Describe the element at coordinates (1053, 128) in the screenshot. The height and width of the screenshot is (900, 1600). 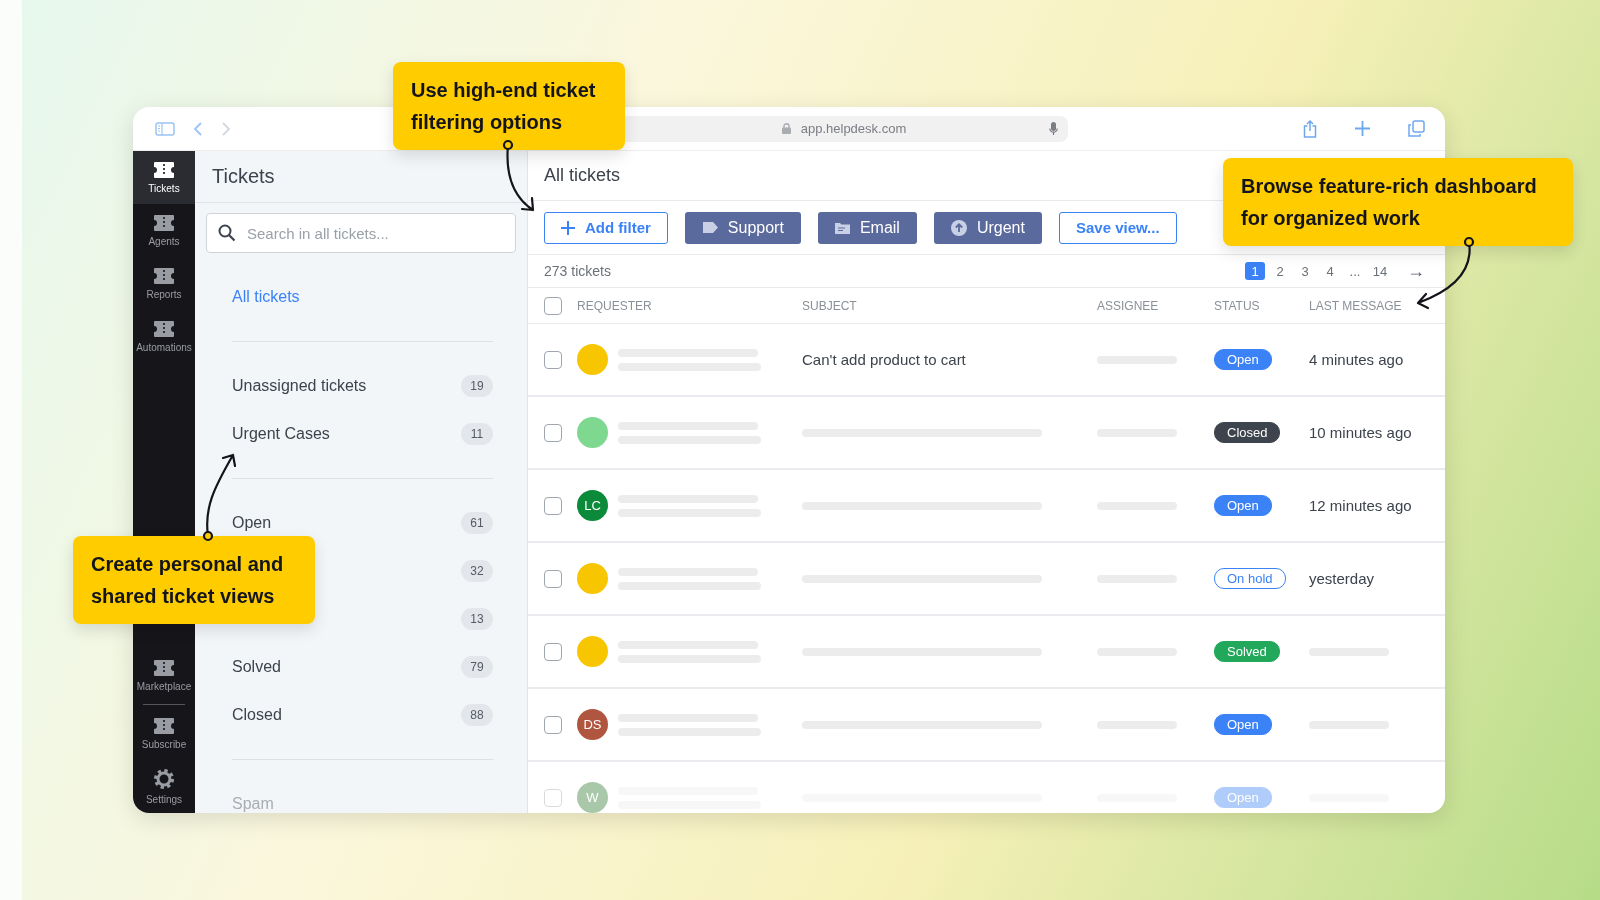
I see `microphone-icon` at that location.